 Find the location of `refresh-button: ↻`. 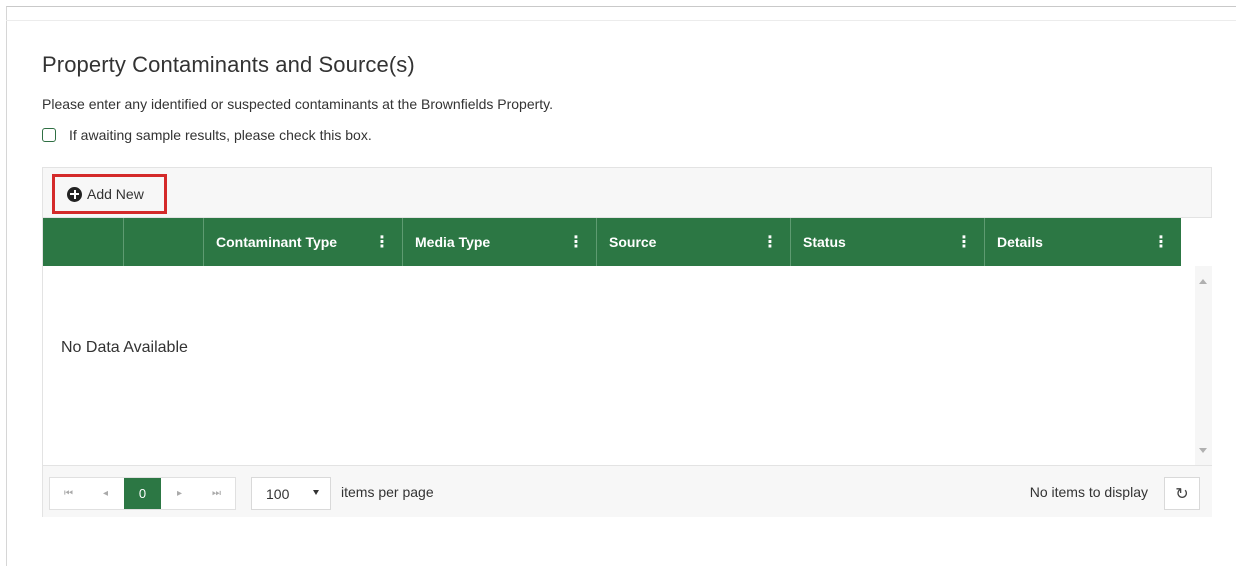

refresh-button: ↻ is located at coordinates (1182, 493).